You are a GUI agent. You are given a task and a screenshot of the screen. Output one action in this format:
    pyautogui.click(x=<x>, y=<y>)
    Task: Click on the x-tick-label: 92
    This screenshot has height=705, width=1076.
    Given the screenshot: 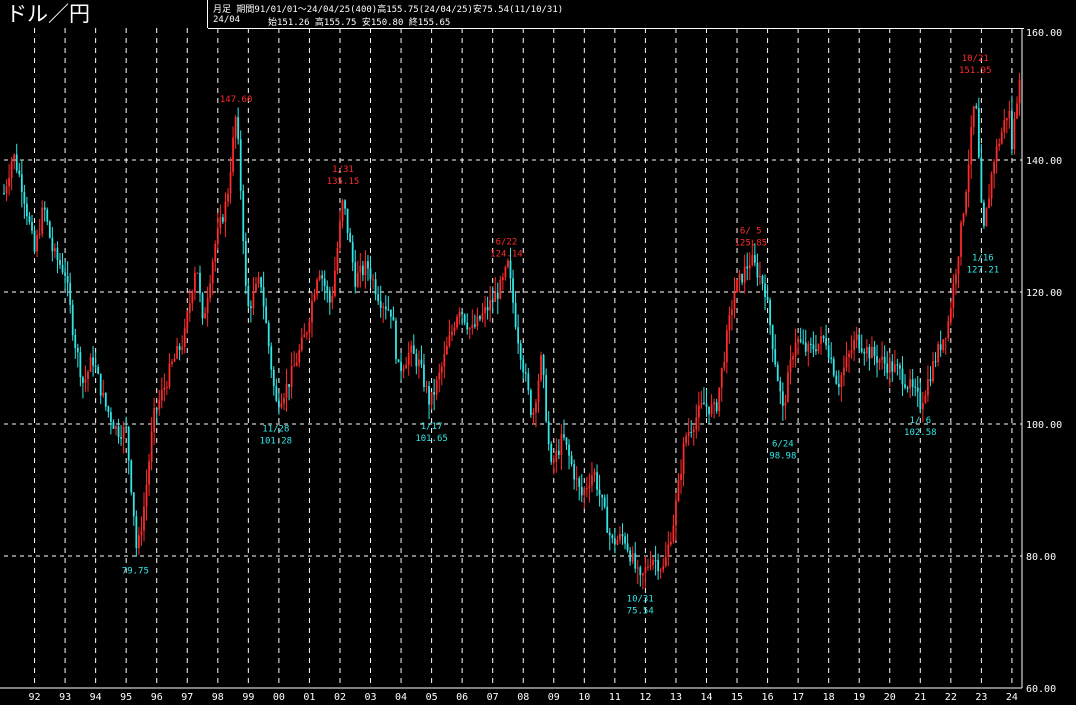 What is the action you would take?
    pyautogui.click(x=35, y=697)
    